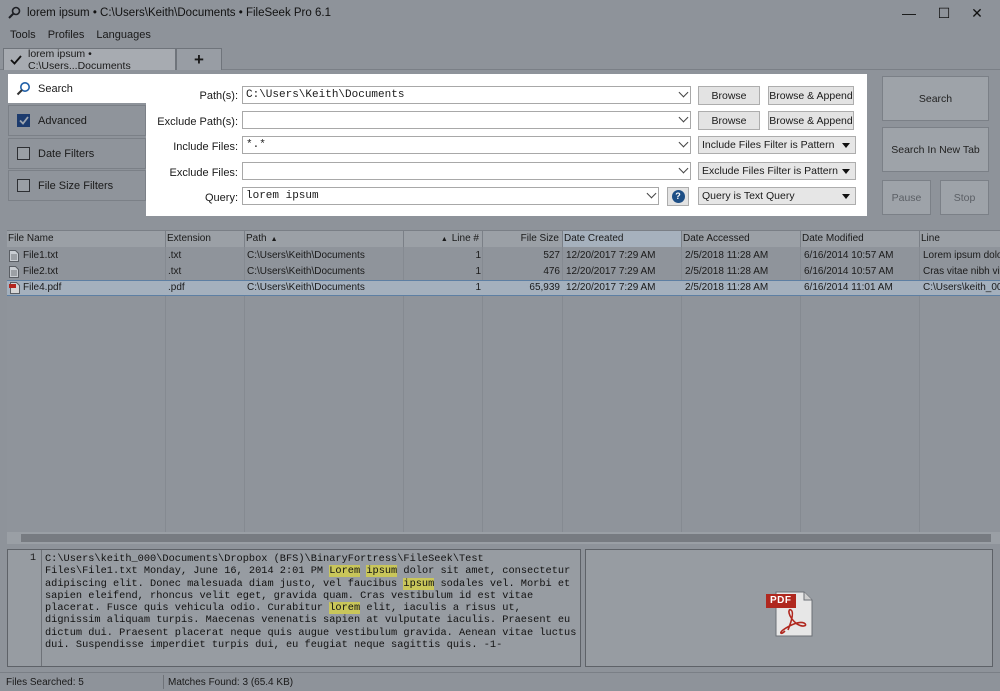  I want to click on tab-search-results: lorem ipsum • C:\Users...Documents, so click(89, 60).